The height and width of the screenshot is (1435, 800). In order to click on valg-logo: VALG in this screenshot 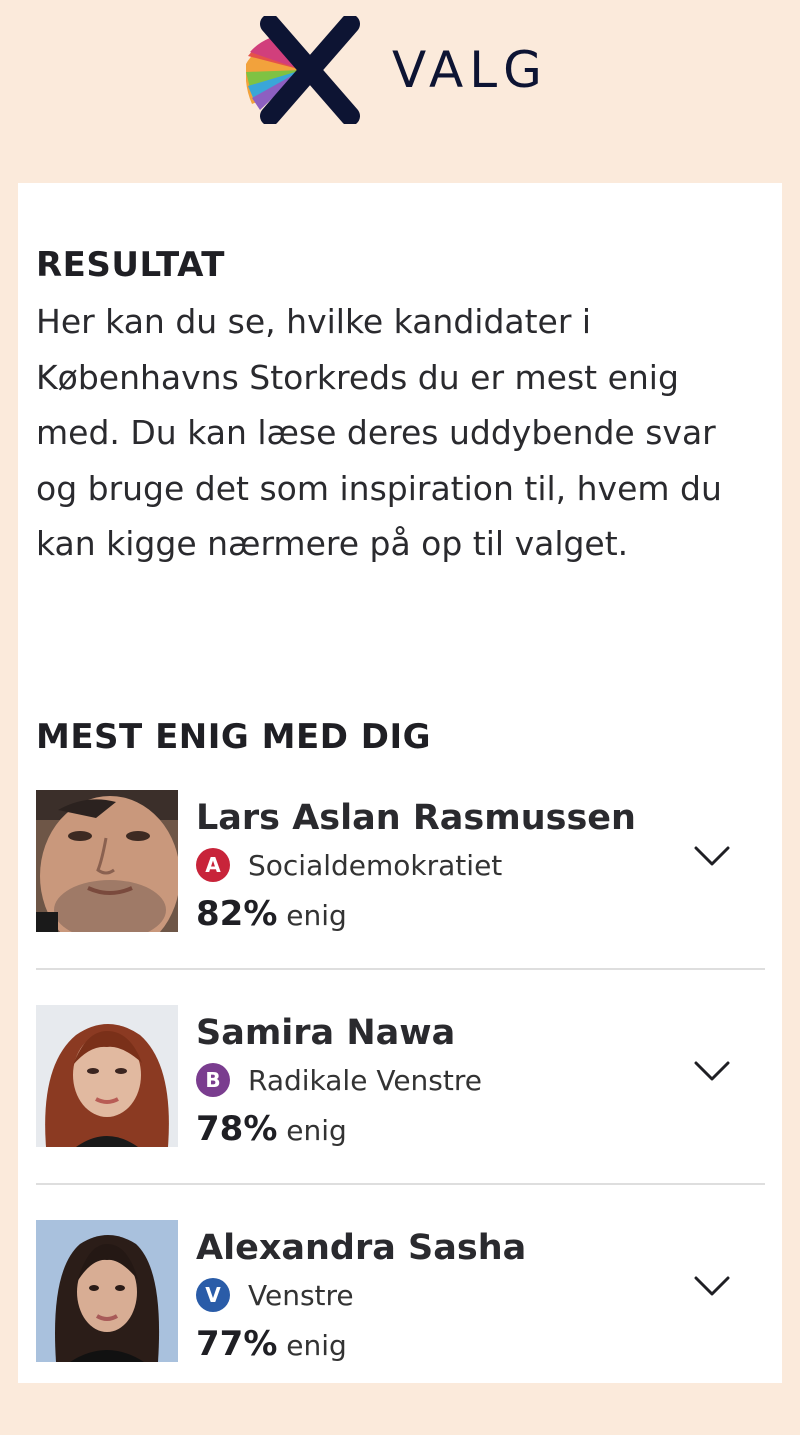, I will do `click(397, 70)`.